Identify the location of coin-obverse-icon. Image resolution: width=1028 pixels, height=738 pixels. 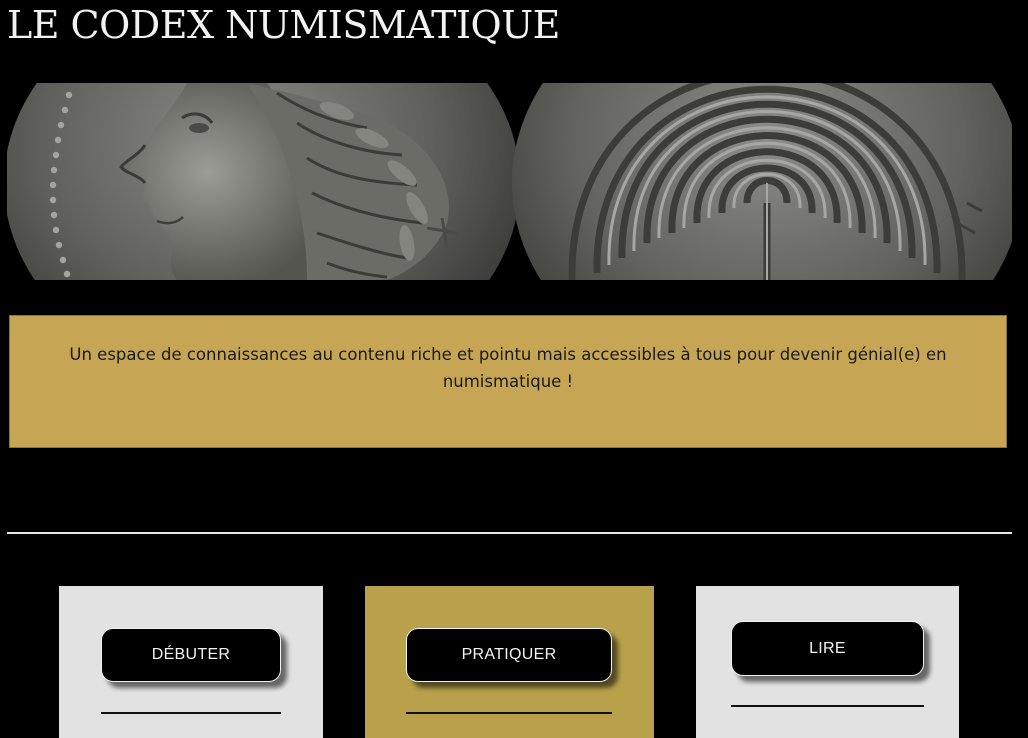
(263, 181).